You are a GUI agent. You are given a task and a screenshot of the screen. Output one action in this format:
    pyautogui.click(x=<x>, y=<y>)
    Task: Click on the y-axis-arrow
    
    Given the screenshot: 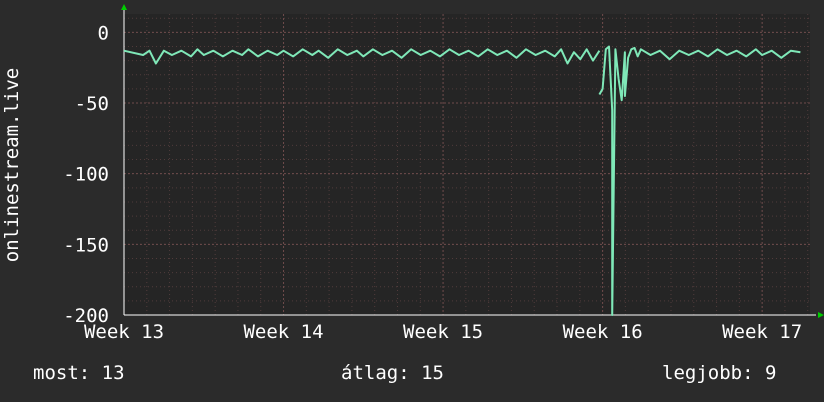 What is the action you would take?
    pyautogui.click(x=124, y=7)
    